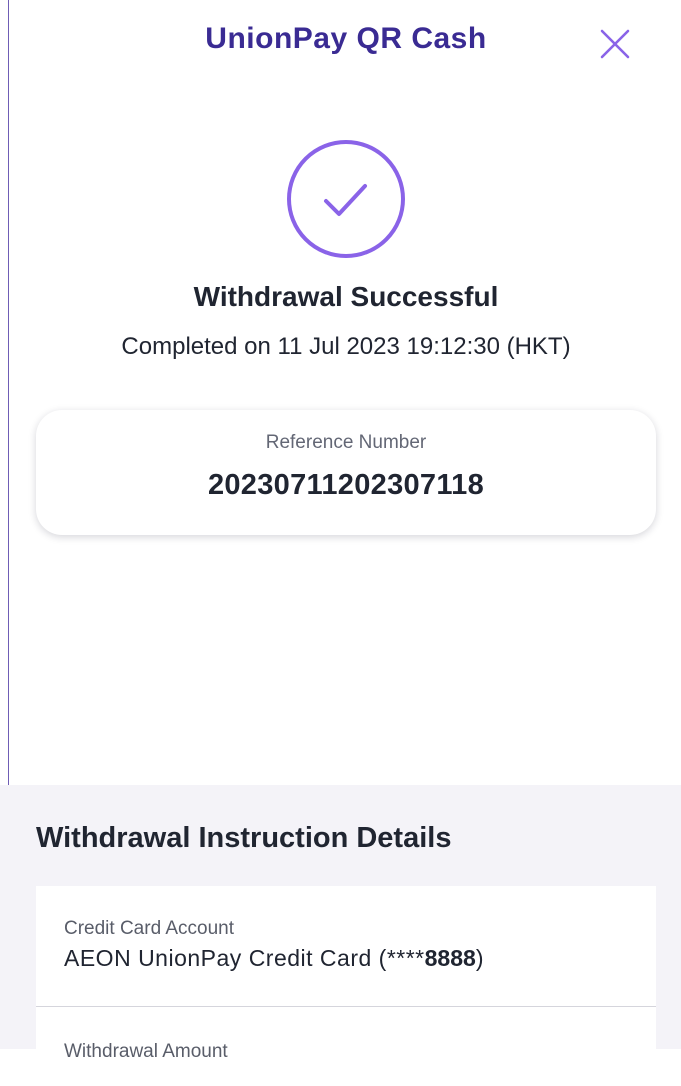 Image resolution: width=681 pixels, height=1086 pixels. I want to click on close-button, so click(615, 44).